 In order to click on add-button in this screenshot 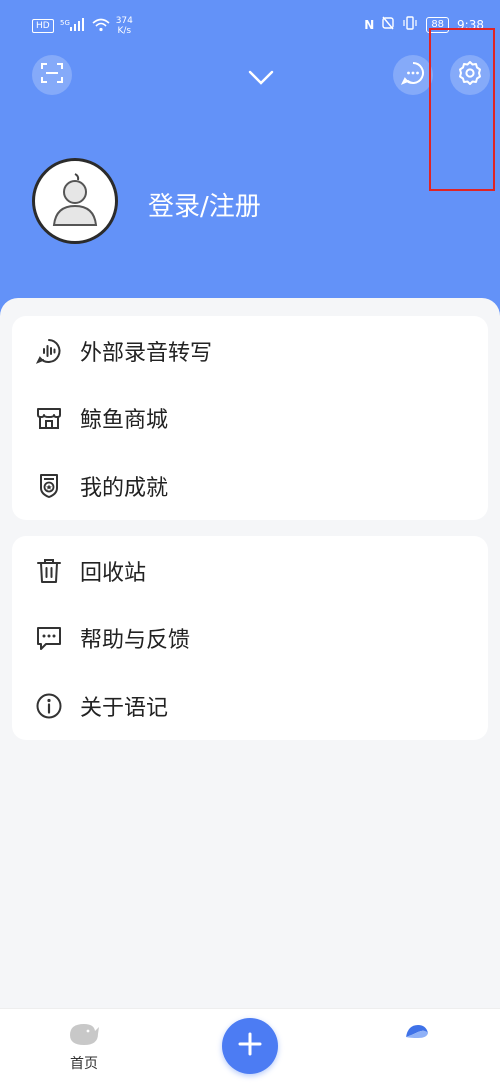, I will do `click(250, 1046)`.